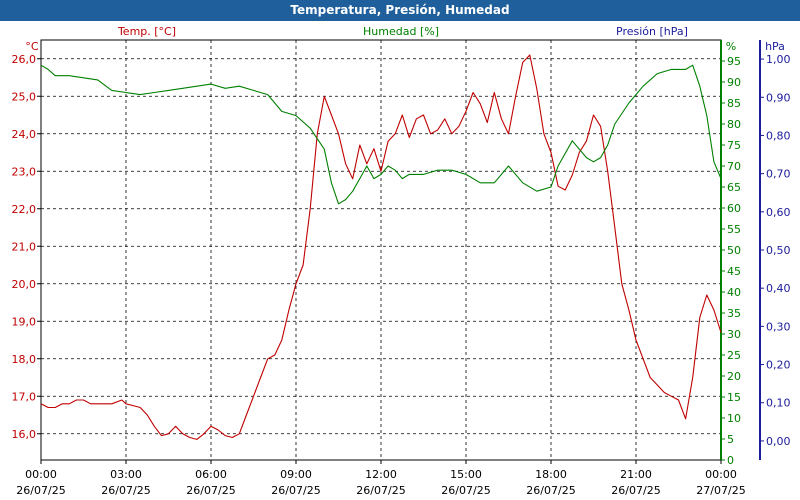  Describe the element at coordinates (734, 208) in the screenshot. I see `humidity-tick-label: 60` at that location.